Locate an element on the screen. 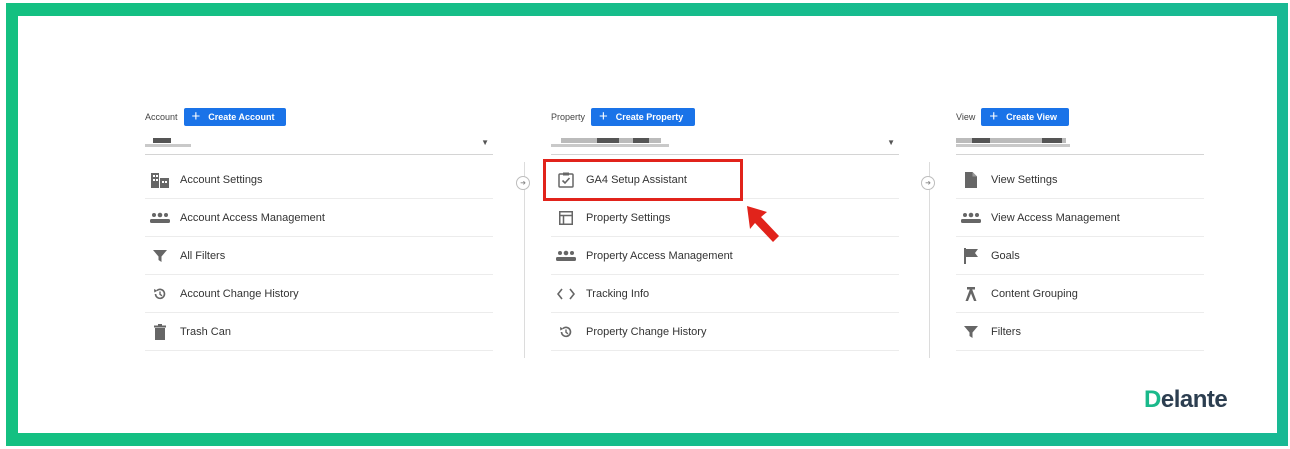 This screenshot has height=449, width=1290. layout-icon is located at coordinates (566, 218).